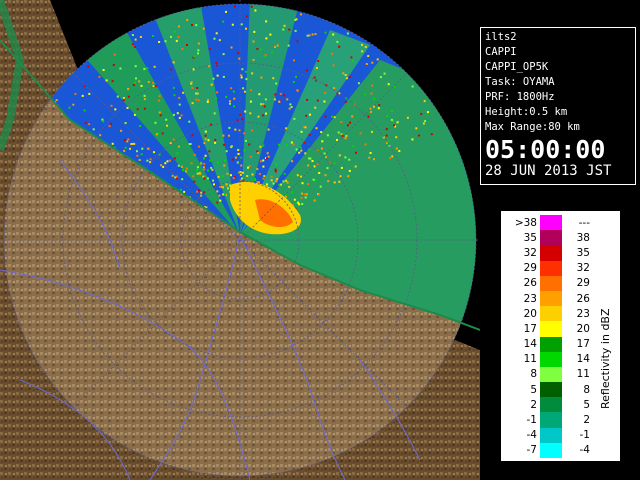 The width and height of the screenshot is (640, 480). I want to click on legend-row: -7 -4, so click(550, 450).